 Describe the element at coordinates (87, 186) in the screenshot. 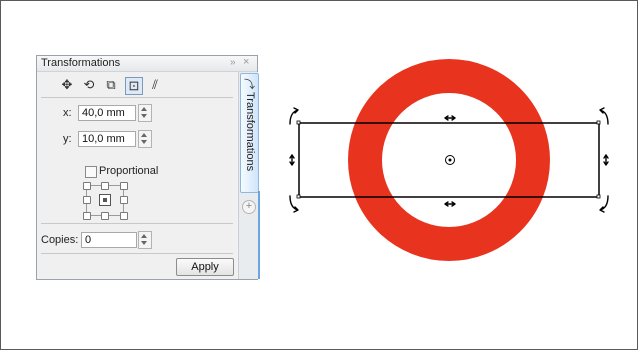

I see `anchor-top-left` at that location.